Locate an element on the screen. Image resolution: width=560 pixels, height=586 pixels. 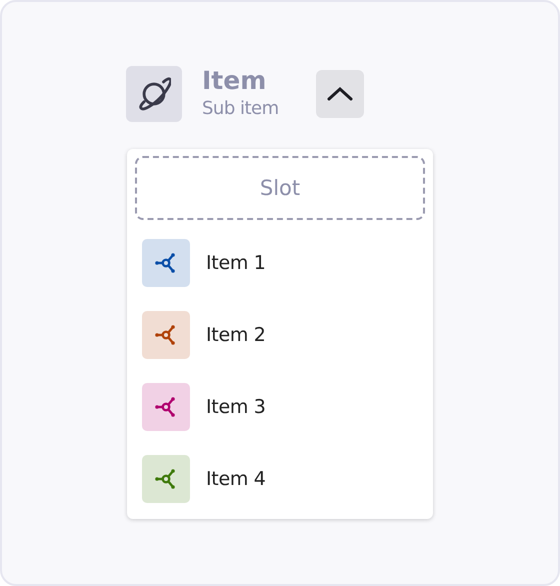
collapse-button is located at coordinates (340, 94).